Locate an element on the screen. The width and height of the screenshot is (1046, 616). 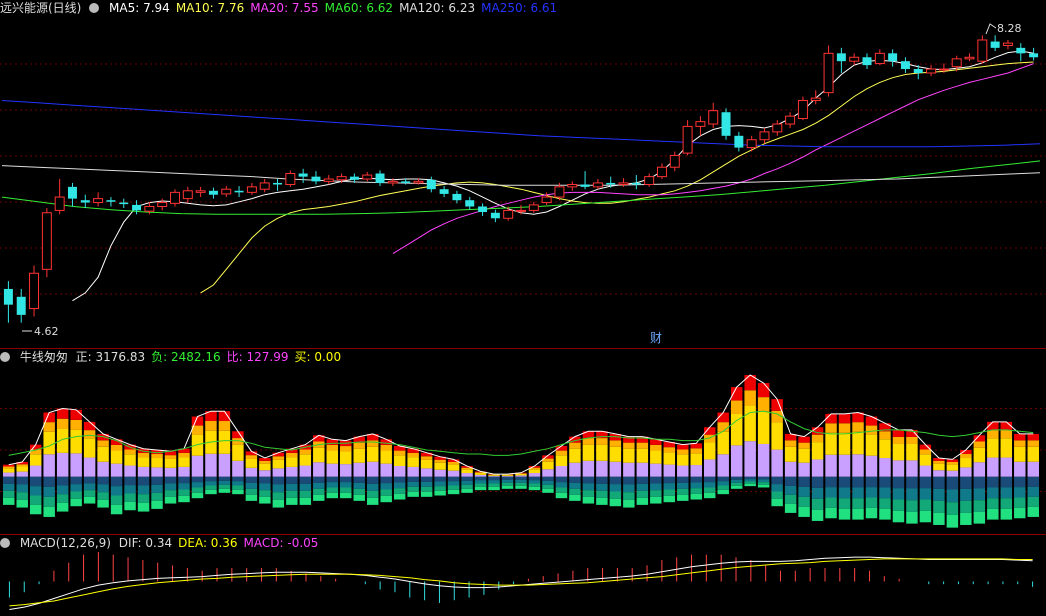
ma-line-ma250 is located at coordinates (521, 124).